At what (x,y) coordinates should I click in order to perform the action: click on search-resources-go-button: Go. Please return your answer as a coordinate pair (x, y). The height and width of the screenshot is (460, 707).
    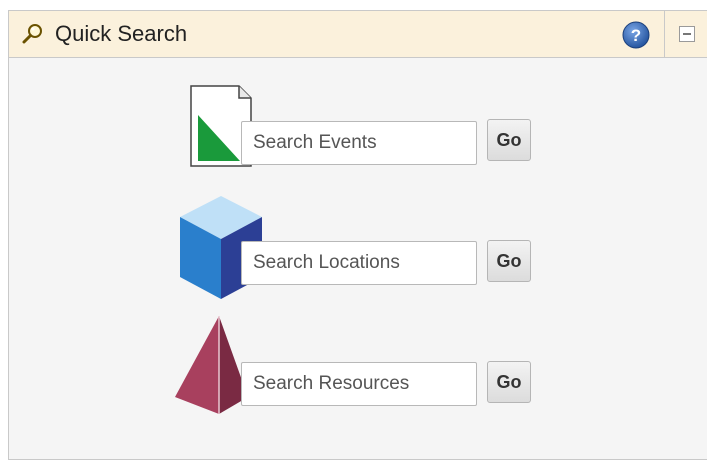
    Looking at the image, I should click on (509, 382).